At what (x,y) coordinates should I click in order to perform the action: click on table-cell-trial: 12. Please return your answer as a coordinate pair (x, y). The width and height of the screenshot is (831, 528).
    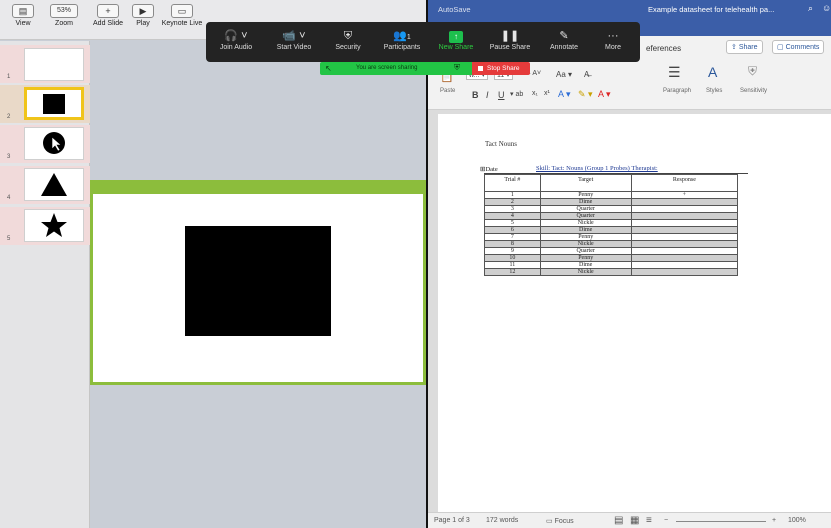
    Looking at the image, I should click on (512, 272).